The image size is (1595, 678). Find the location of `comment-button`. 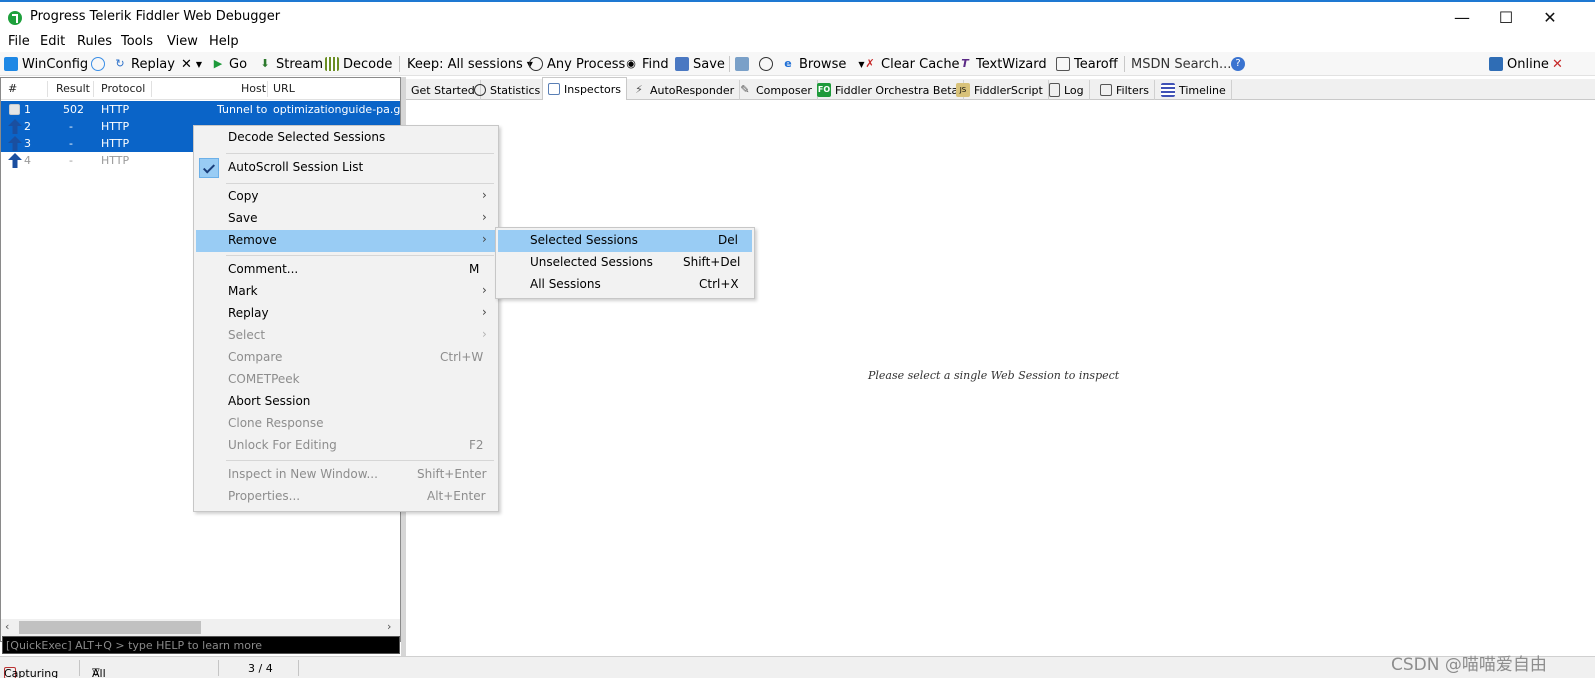

comment-button is located at coordinates (98, 64).